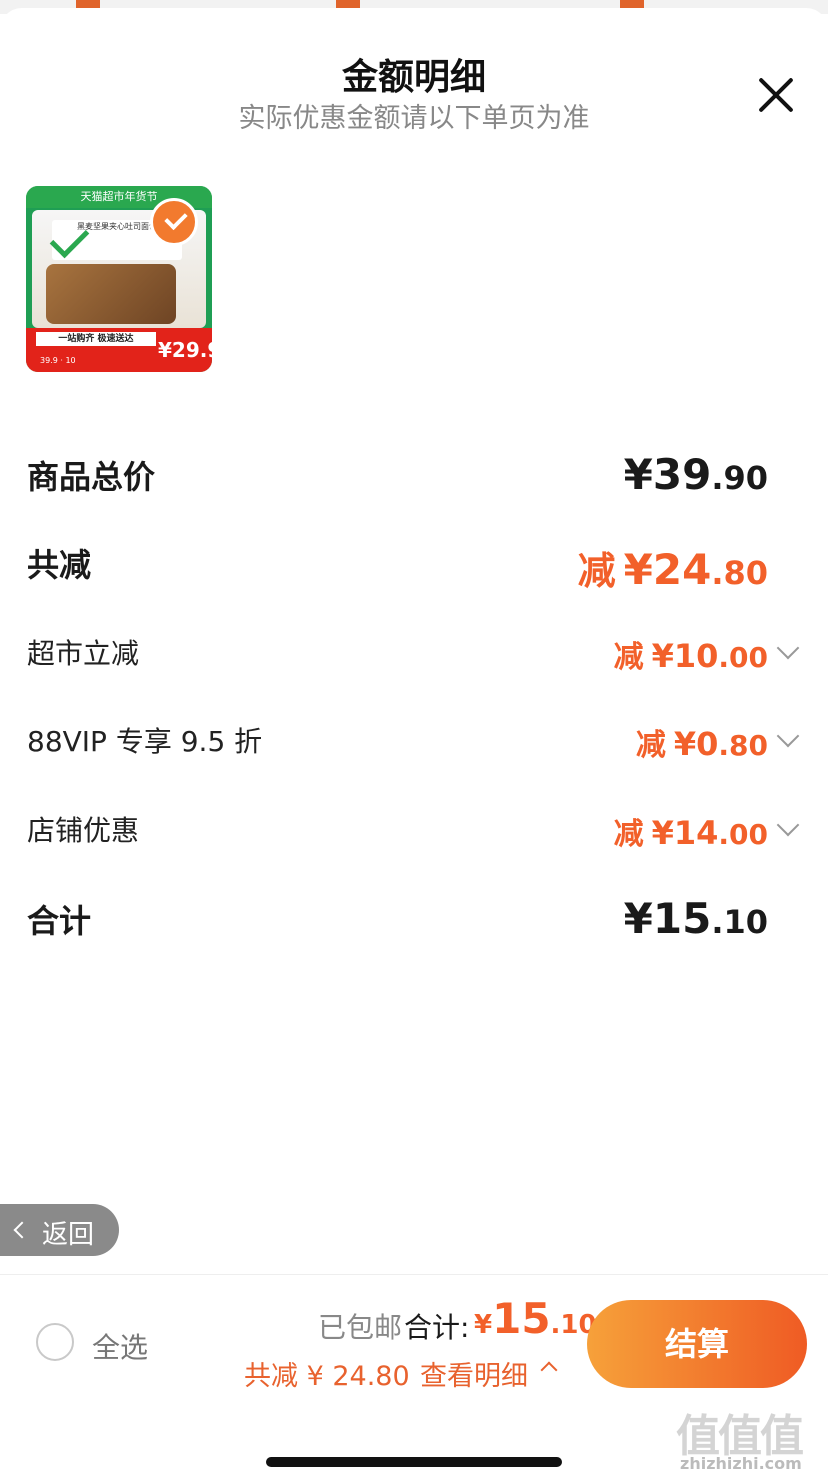  What do you see at coordinates (483, 1325) in the screenshot?
I see `bottom-total-yen: ¥` at bounding box center [483, 1325].